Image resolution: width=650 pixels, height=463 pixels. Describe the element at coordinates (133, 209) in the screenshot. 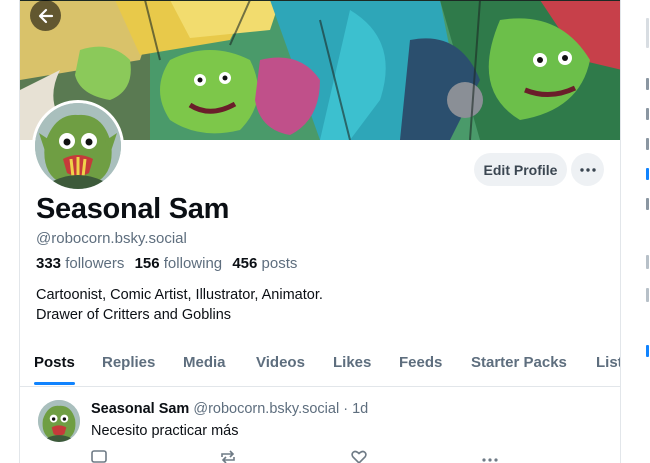

I see `display-name: Seasonal Sam` at that location.